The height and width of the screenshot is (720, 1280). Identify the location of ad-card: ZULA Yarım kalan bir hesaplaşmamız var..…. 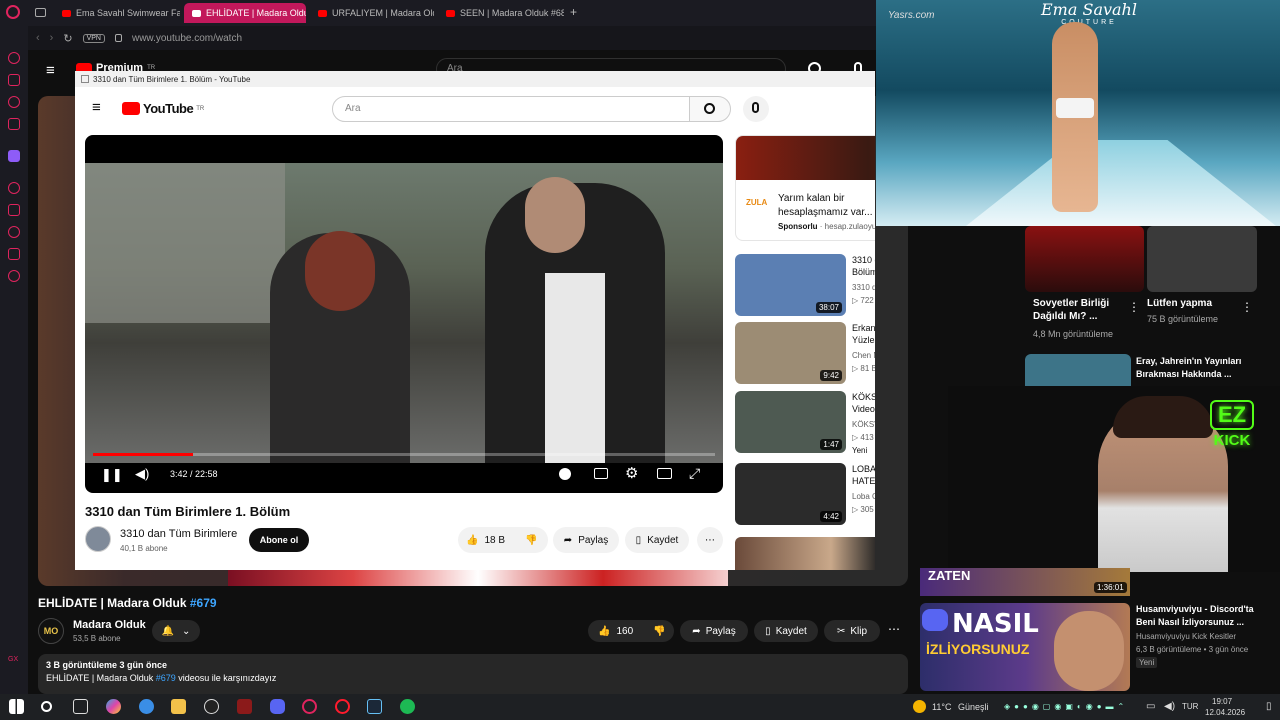
(805, 188).